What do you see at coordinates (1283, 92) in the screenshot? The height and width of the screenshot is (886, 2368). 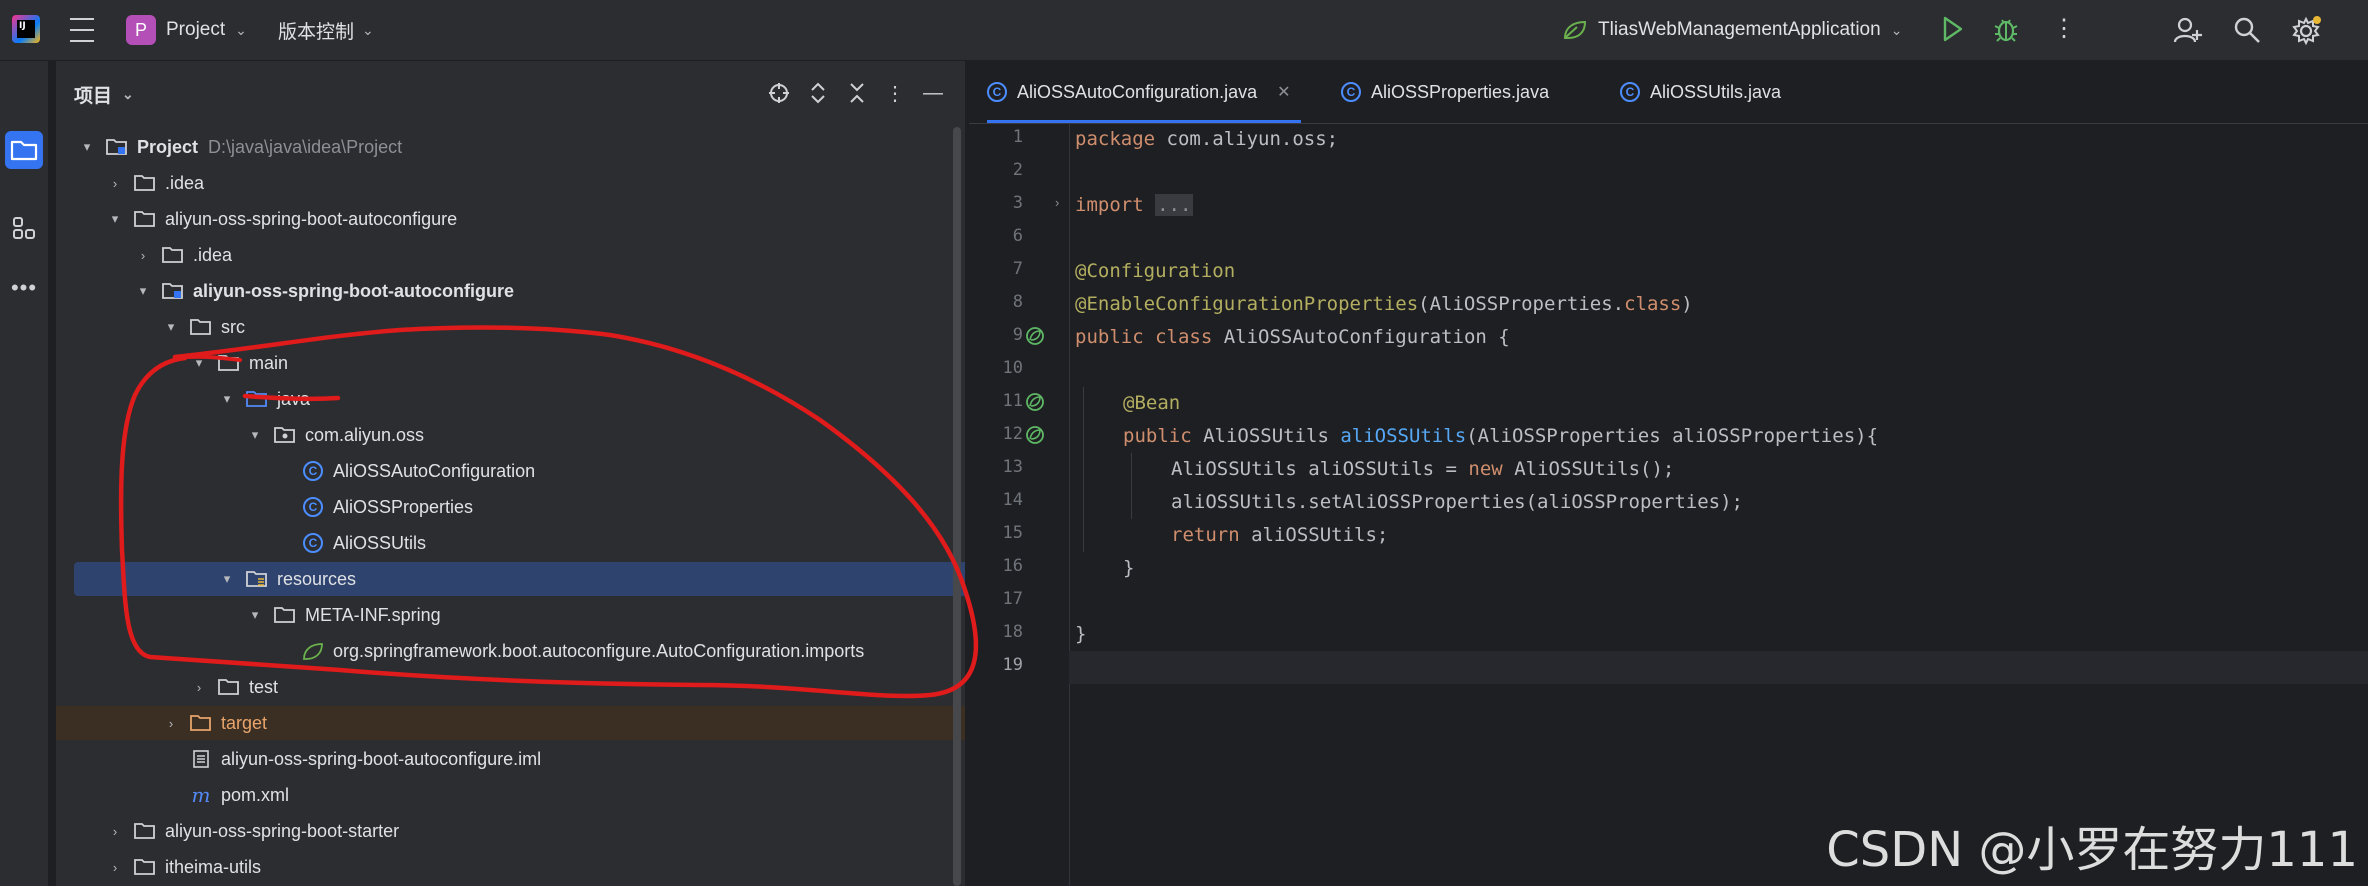 I see `close-icon: ✕` at bounding box center [1283, 92].